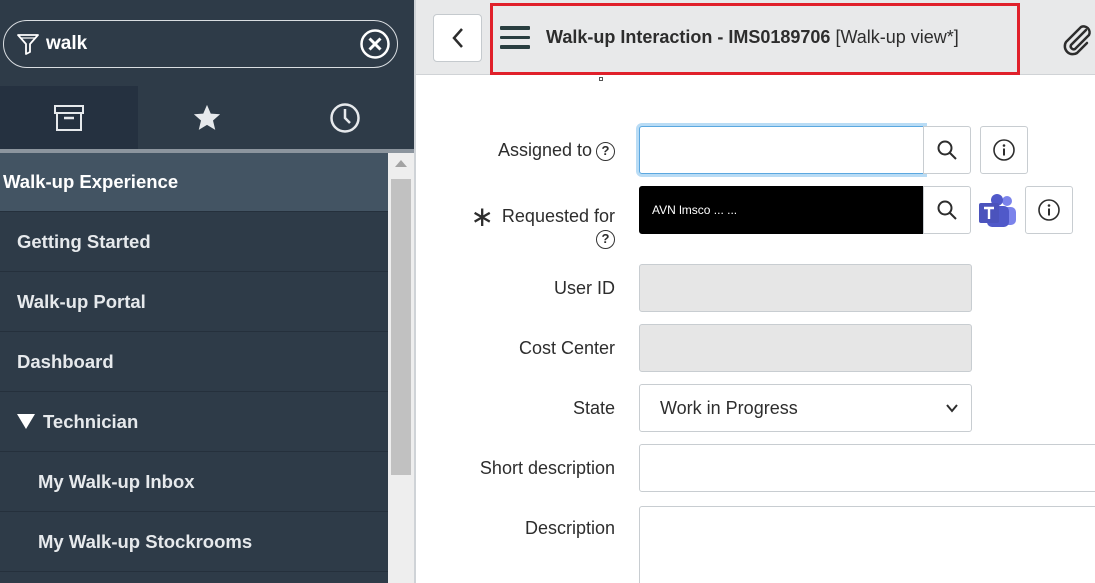 This screenshot has width=1095, height=583. Describe the element at coordinates (28, 44) in the screenshot. I see `filter-icon` at that location.